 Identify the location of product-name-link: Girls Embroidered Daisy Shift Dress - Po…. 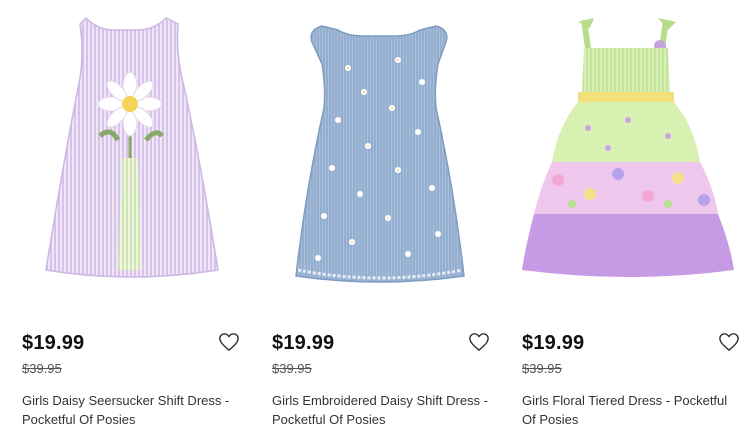
(383, 410).